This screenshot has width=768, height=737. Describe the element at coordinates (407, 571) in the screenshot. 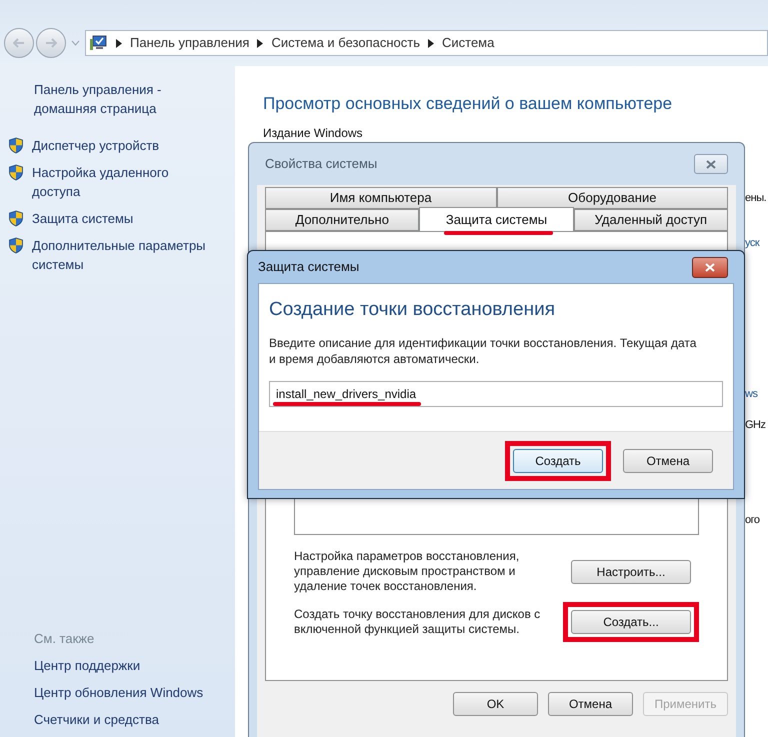

I see `description-text: Настройка параметров восстановления, управление дисковым пространством и удаление точек восстановления.` at that location.